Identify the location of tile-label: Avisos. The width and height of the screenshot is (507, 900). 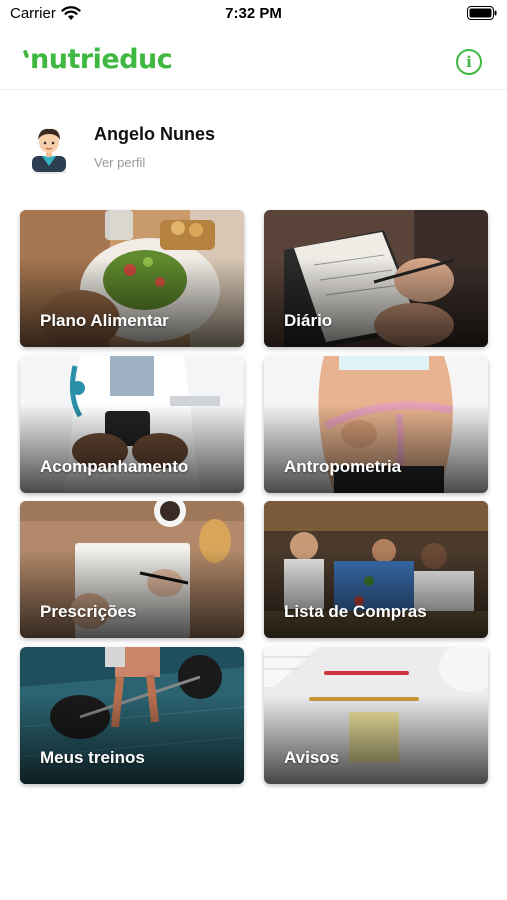
(312, 757).